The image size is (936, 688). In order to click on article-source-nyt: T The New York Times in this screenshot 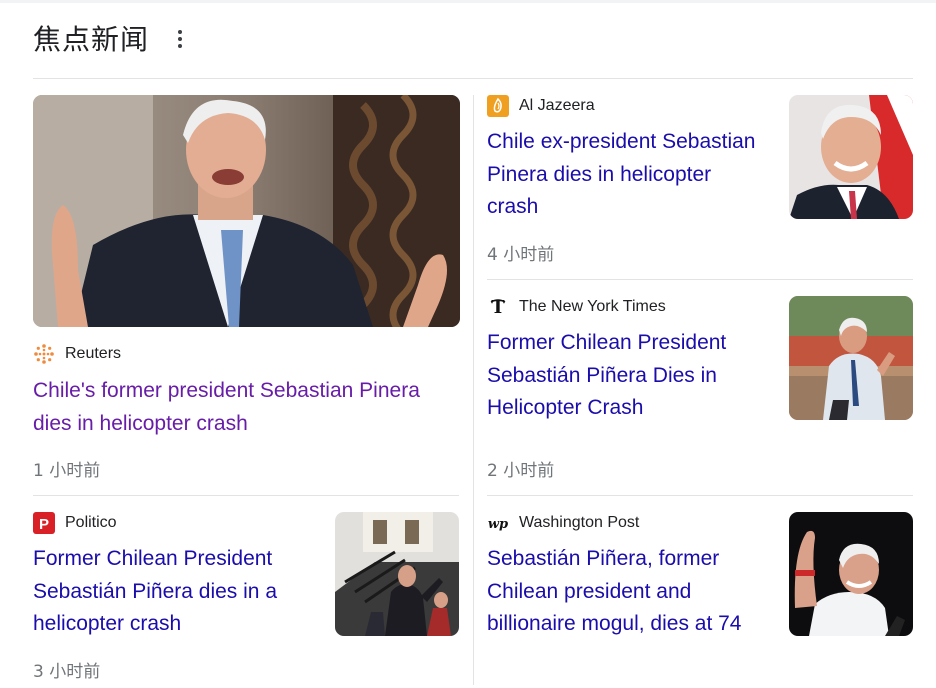, I will do `click(576, 307)`.